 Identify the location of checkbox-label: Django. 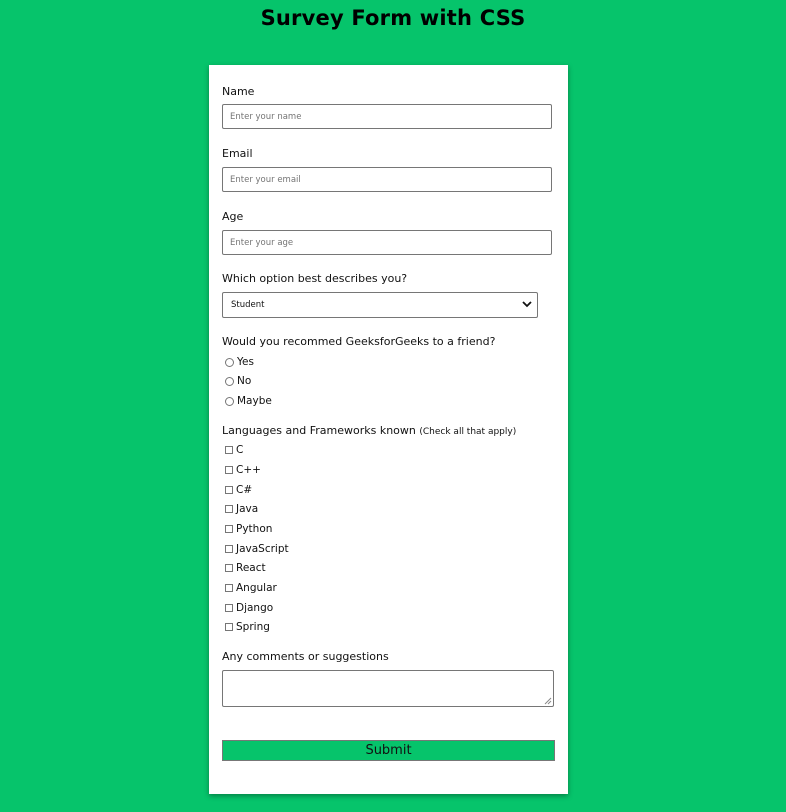
(255, 608).